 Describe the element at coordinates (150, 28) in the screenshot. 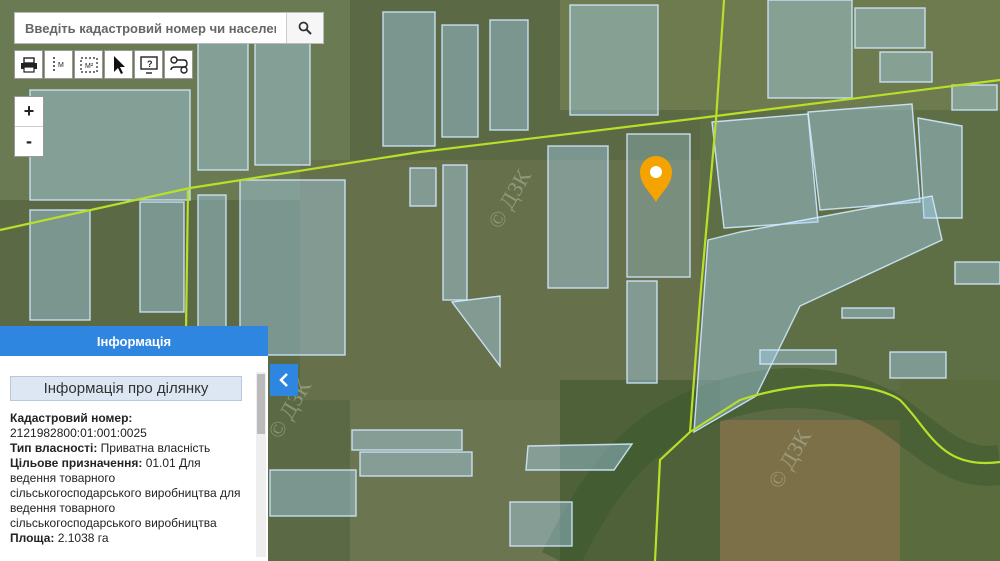

I see `search-input` at that location.